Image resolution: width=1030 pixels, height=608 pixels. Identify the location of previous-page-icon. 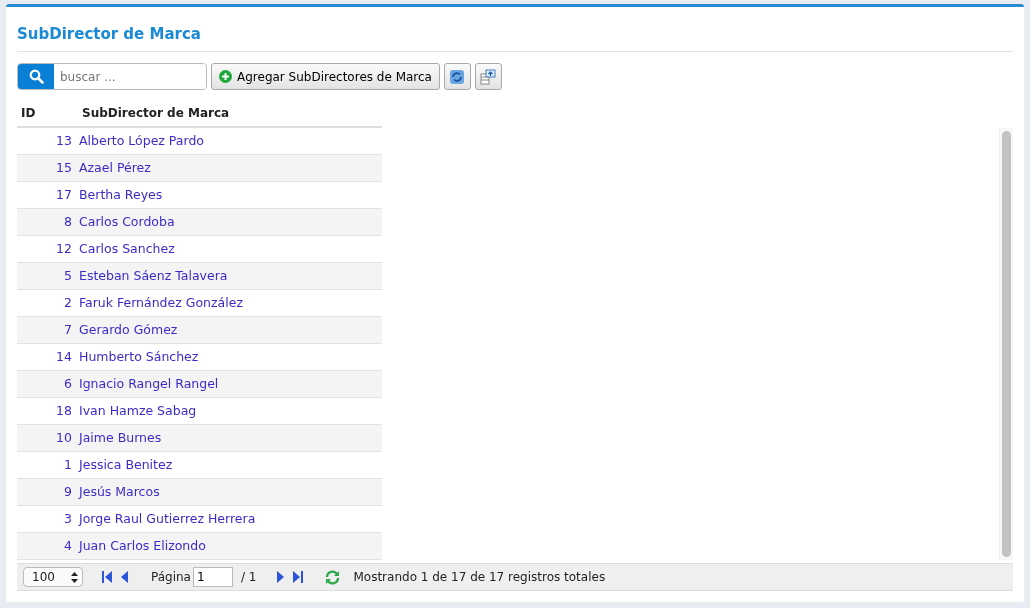
(125, 577).